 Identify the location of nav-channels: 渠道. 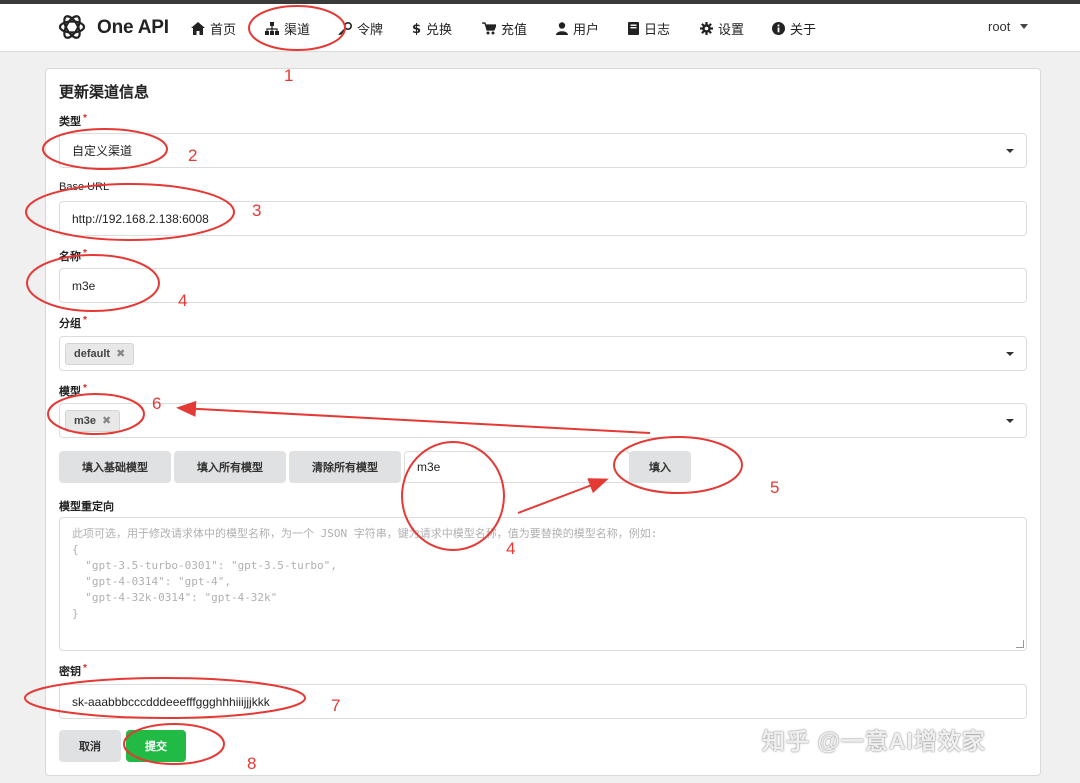
(287, 28).